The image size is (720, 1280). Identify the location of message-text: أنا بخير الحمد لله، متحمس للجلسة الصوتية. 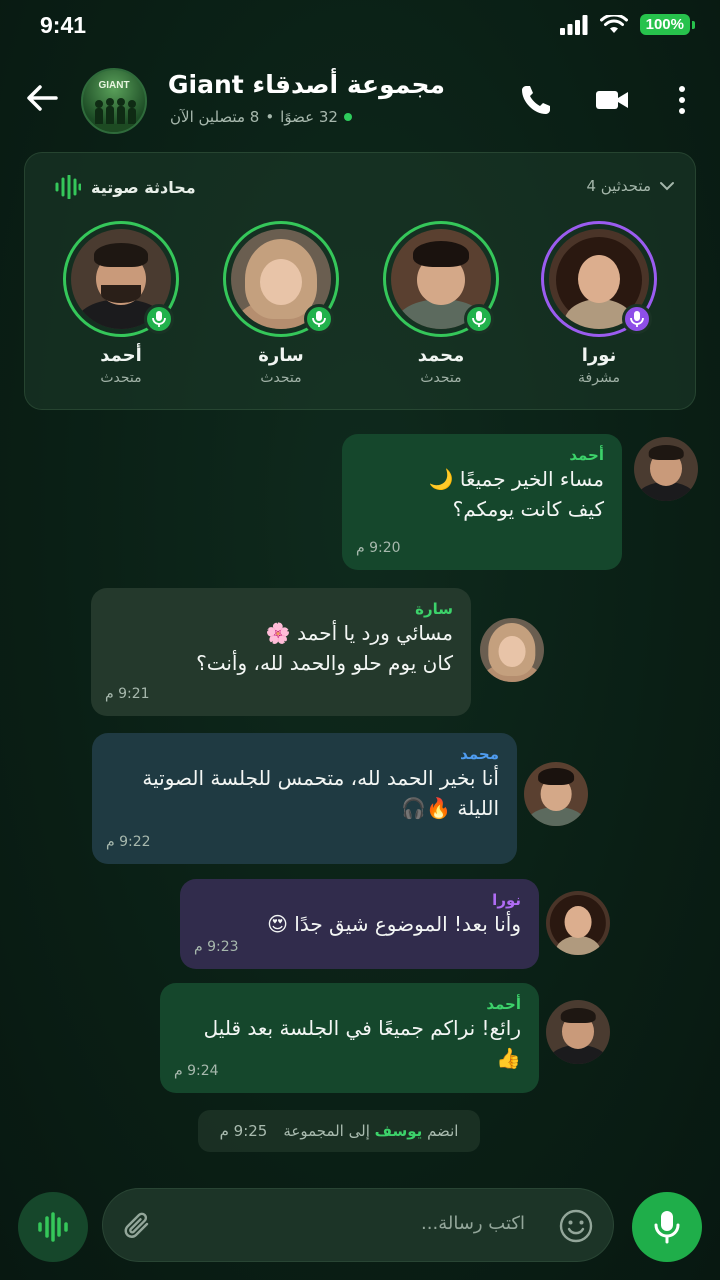
(320, 778).